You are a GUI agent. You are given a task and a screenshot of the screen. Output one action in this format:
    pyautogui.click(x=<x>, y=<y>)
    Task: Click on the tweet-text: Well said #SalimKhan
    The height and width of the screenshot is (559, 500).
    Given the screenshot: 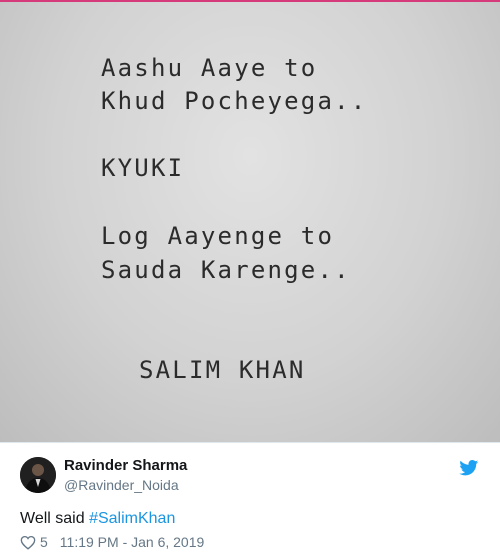 What is the action you would take?
    pyautogui.click(x=97, y=519)
    